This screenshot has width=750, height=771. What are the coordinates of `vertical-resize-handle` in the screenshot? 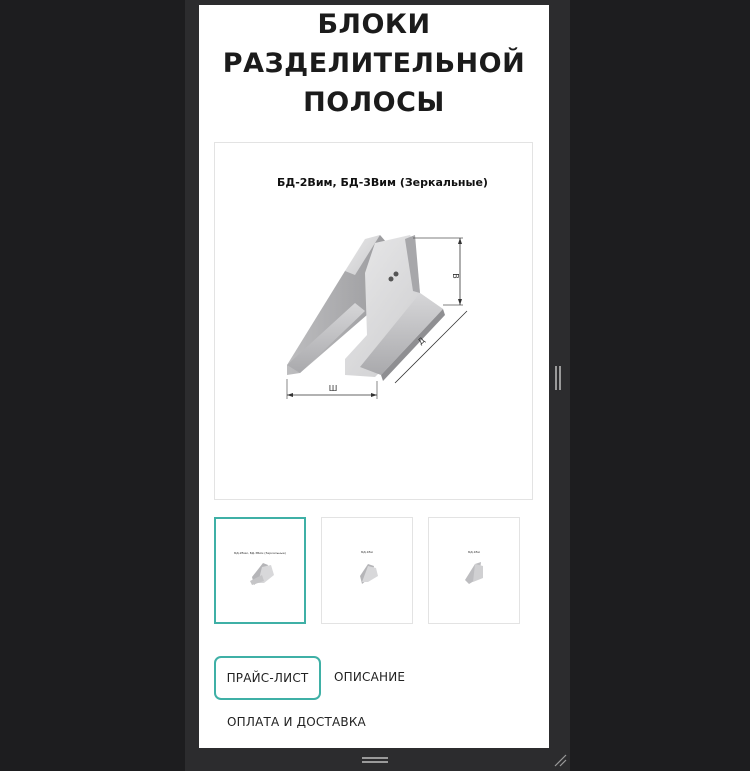 It's located at (558, 378).